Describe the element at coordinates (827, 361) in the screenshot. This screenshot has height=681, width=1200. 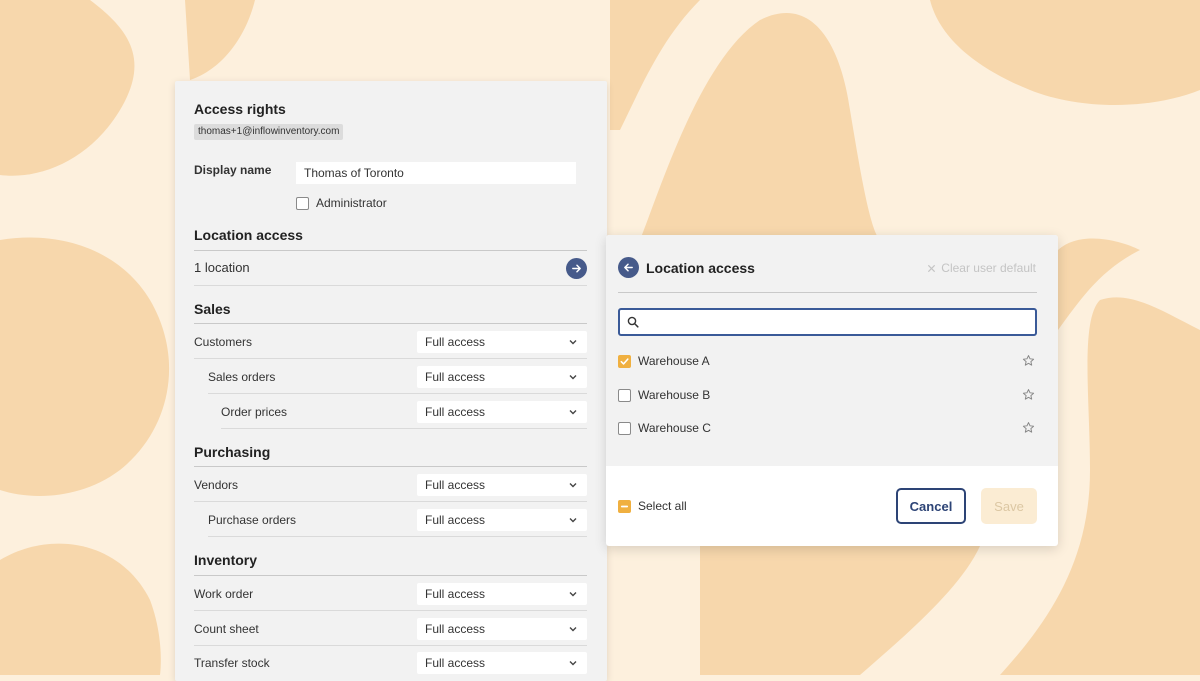
I see `warehouse-option: Warehouse A` at that location.